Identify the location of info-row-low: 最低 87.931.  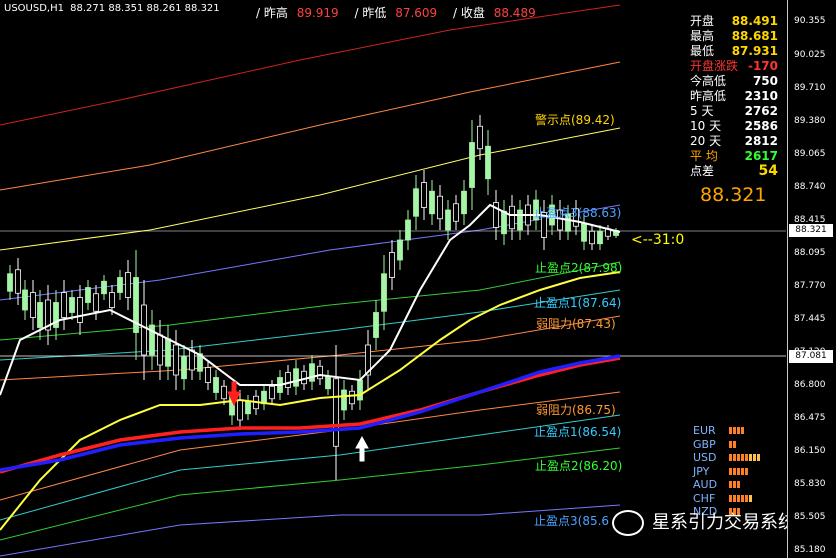
(735, 51).